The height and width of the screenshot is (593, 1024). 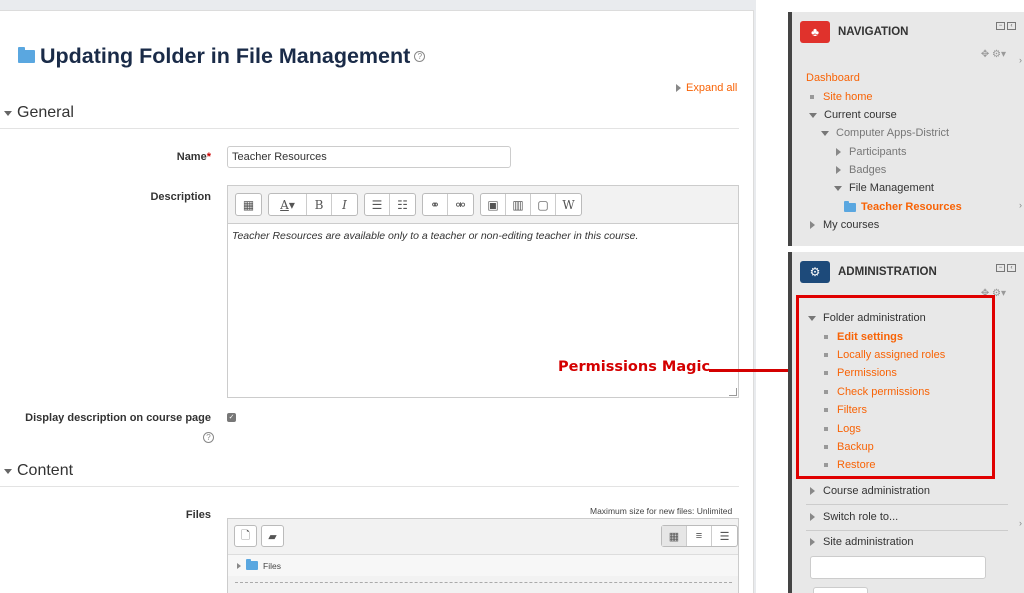 What do you see at coordinates (878, 152) in the screenshot?
I see `nav-participants-label: Participants` at bounding box center [878, 152].